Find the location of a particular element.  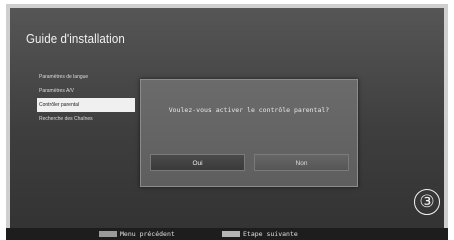

footer-bar: Menu précédent Etape suivante is located at coordinates (227, 234).